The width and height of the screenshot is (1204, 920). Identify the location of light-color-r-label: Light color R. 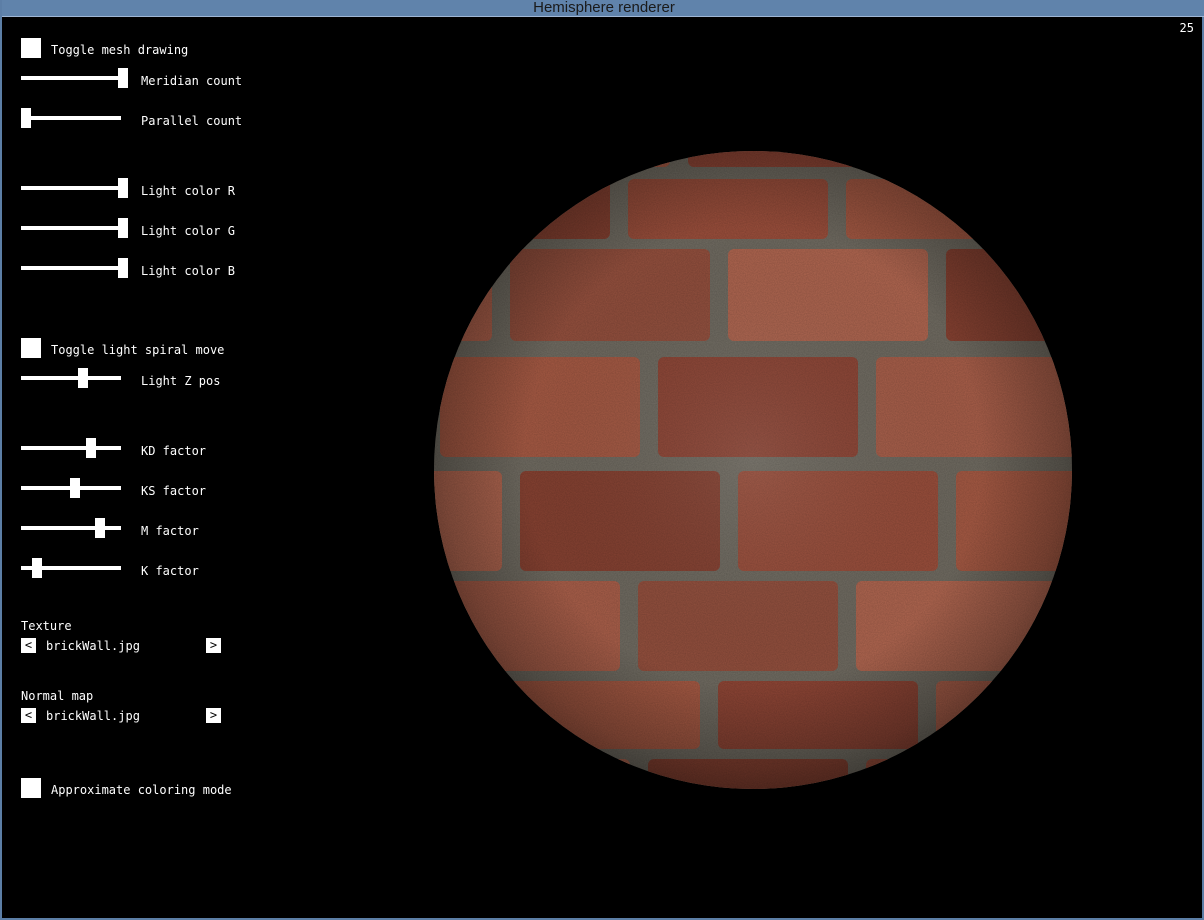
(188, 191).